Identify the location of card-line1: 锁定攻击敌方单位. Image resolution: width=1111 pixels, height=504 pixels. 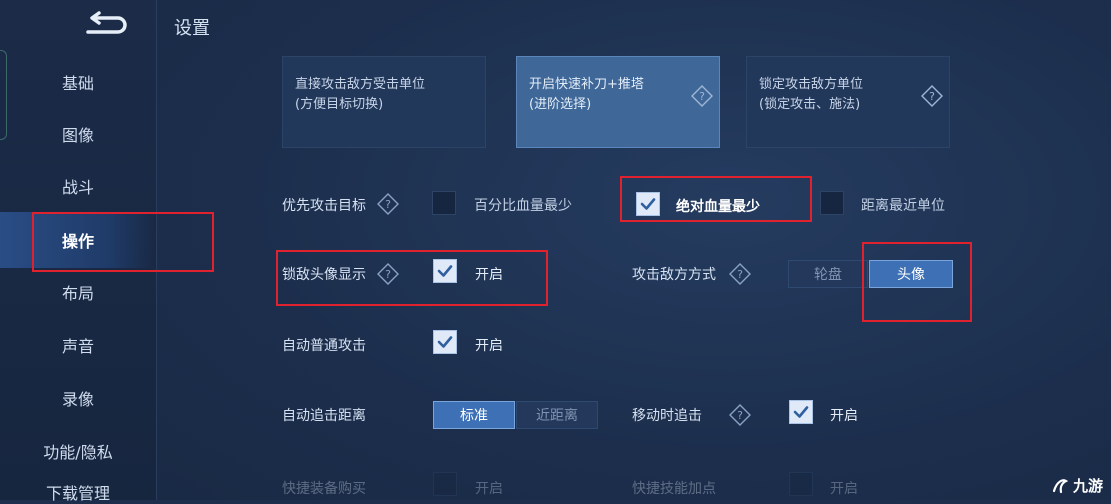
(811, 84).